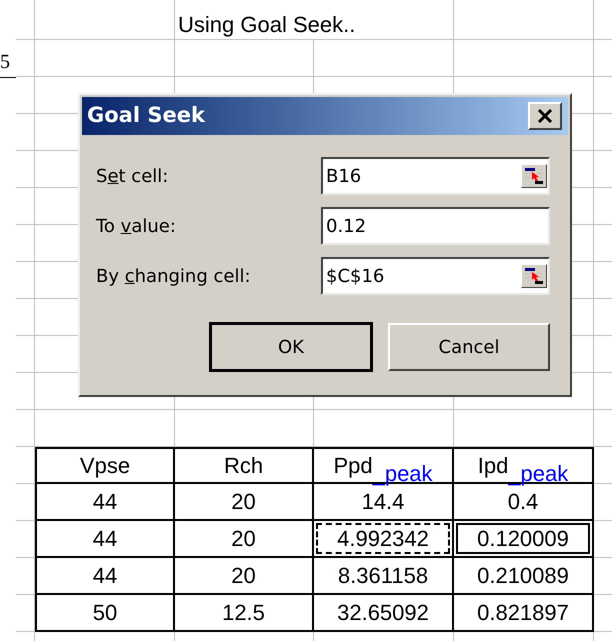  Describe the element at coordinates (105, 612) in the screenshot. I see `table-cell-text: 50` at that location.